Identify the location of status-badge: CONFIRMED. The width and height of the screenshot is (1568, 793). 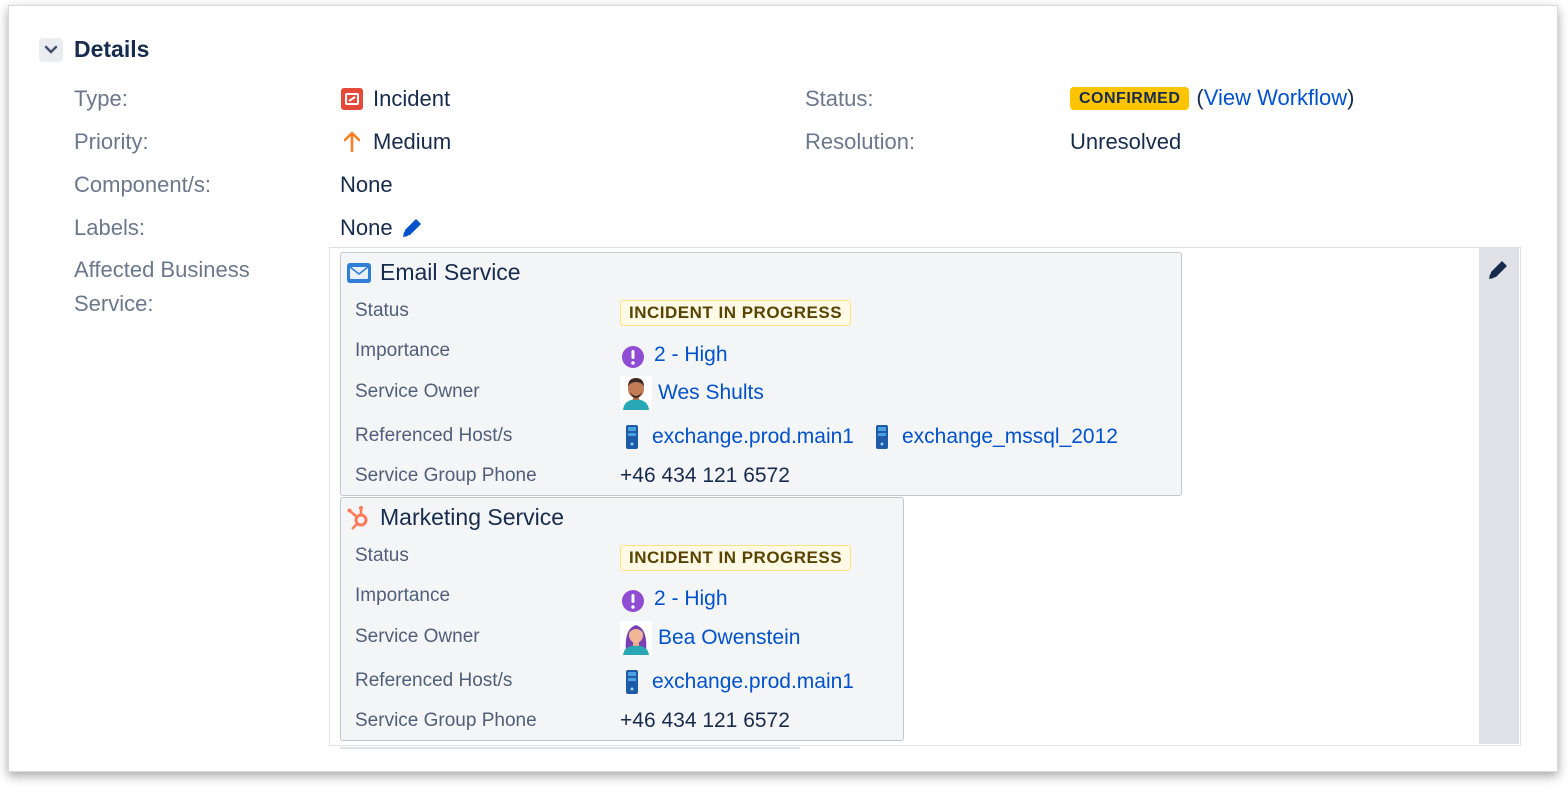
(1130, 98).